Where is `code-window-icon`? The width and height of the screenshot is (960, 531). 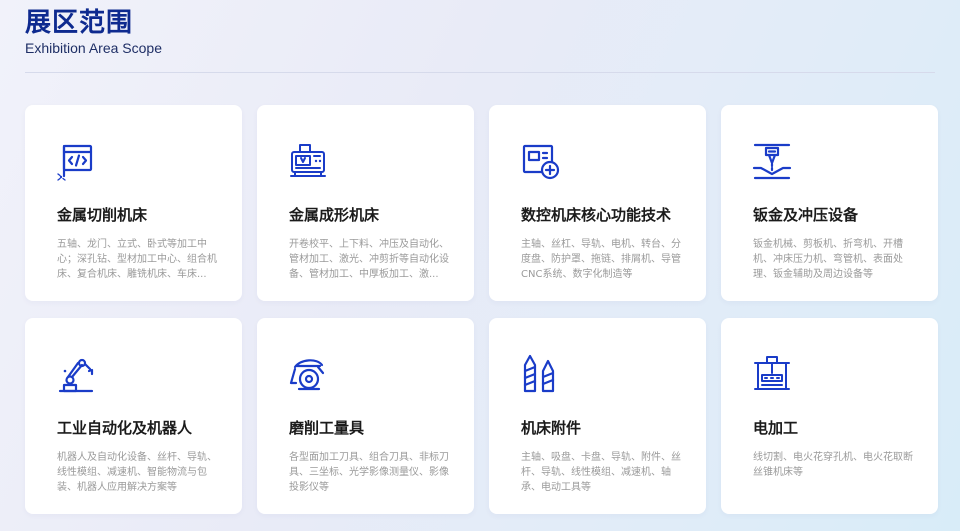 code-window-icon is located at coordinates (76, 161).